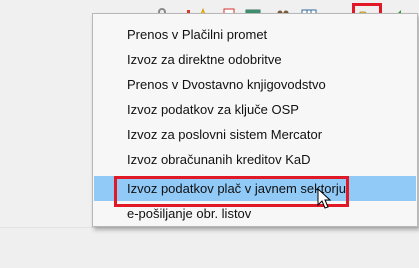  What do you see at coordinates (324, 198) in the screenshot?
I see `mouse-cursor-icon` at bounding box center [324, 198].